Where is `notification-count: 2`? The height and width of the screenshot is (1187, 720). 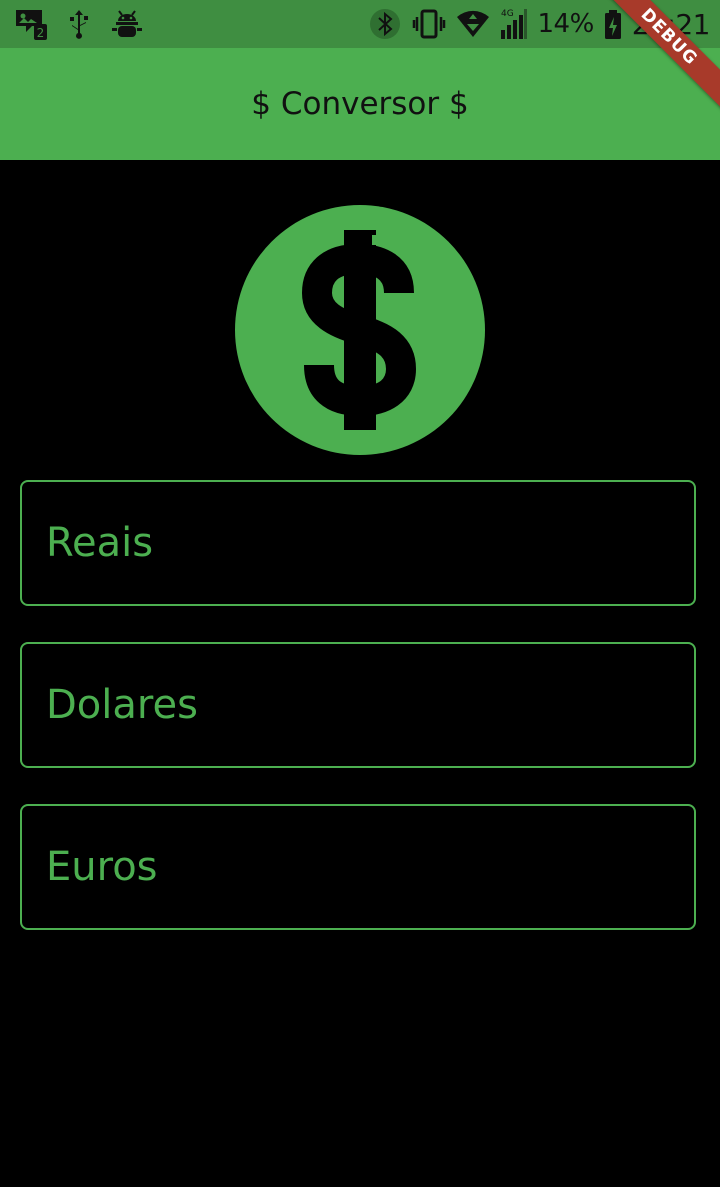 notification-count: 2 is located at coordinates (41, 33).